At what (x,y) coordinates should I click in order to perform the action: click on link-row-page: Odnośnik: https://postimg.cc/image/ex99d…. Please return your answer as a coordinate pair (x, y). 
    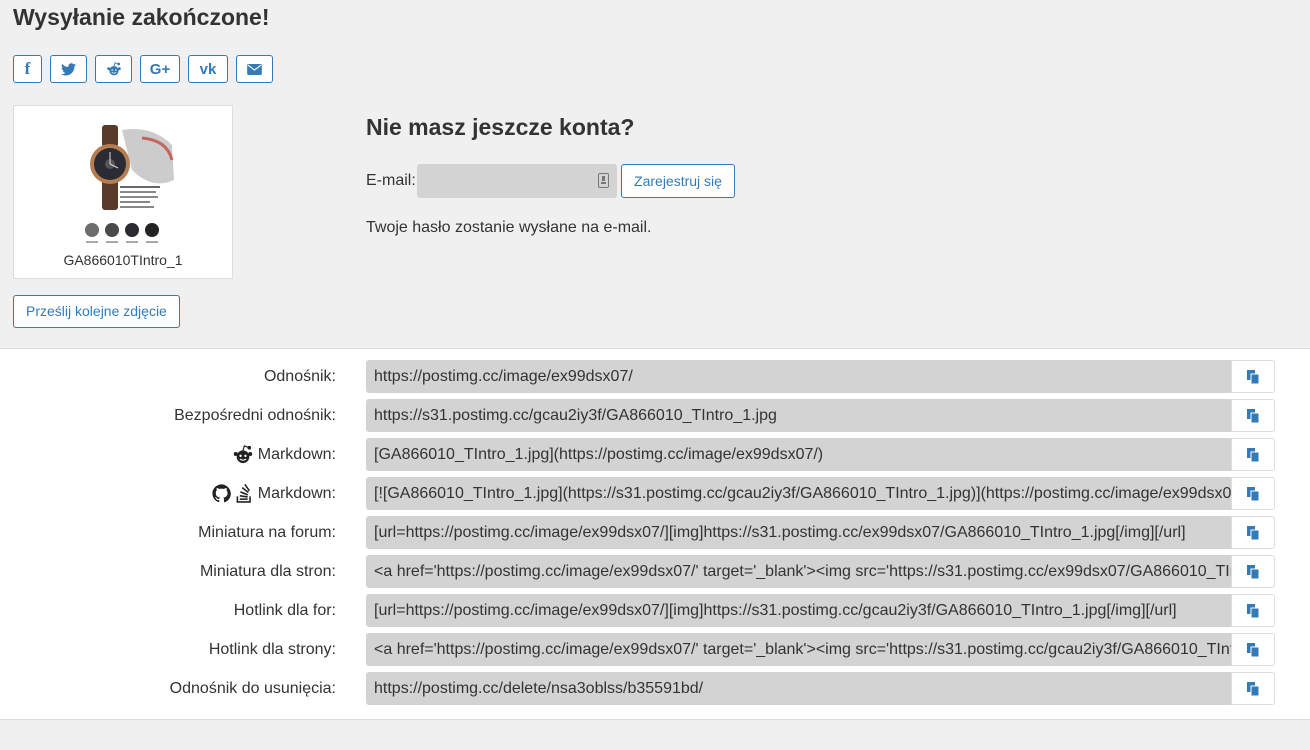
    Looking at the image, I should click on (655, 376).